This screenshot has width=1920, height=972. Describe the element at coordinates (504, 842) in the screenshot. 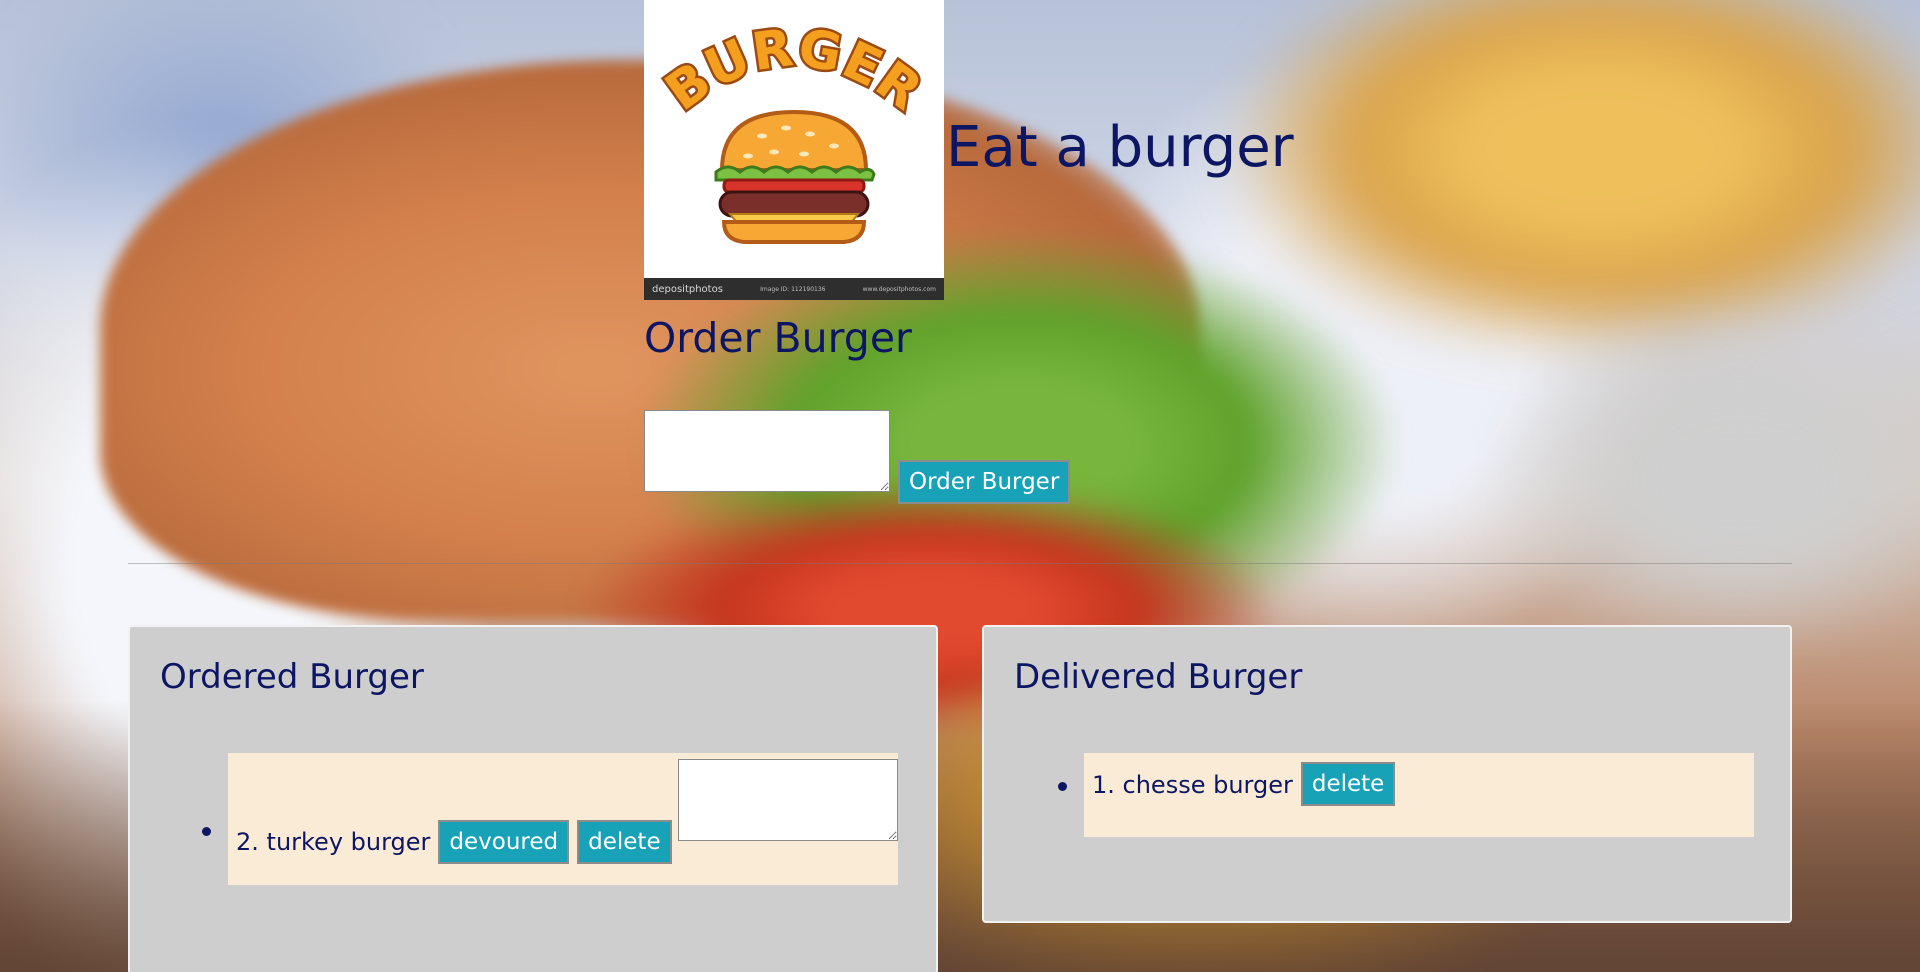

I see `devoured-button: devoured` at that location.